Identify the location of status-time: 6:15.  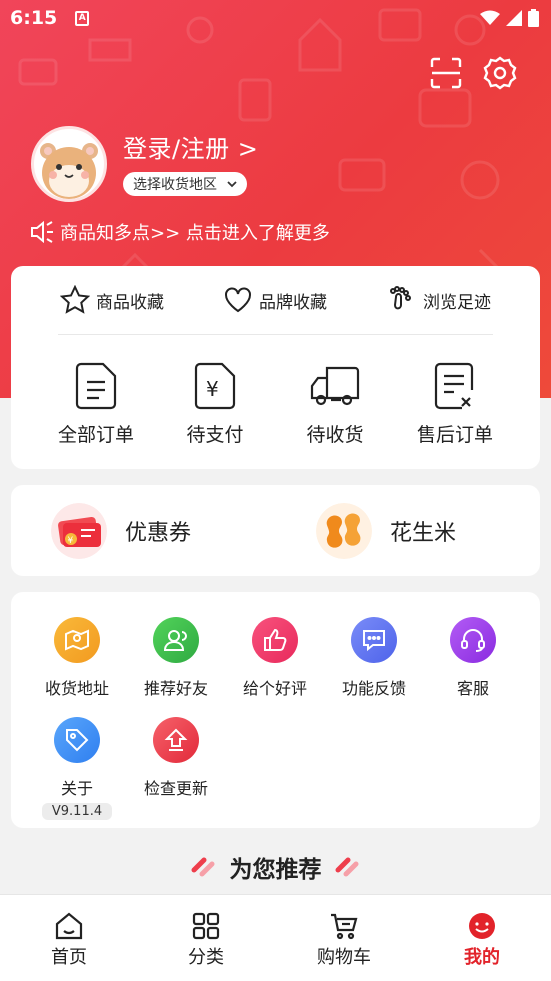
(34, 18).